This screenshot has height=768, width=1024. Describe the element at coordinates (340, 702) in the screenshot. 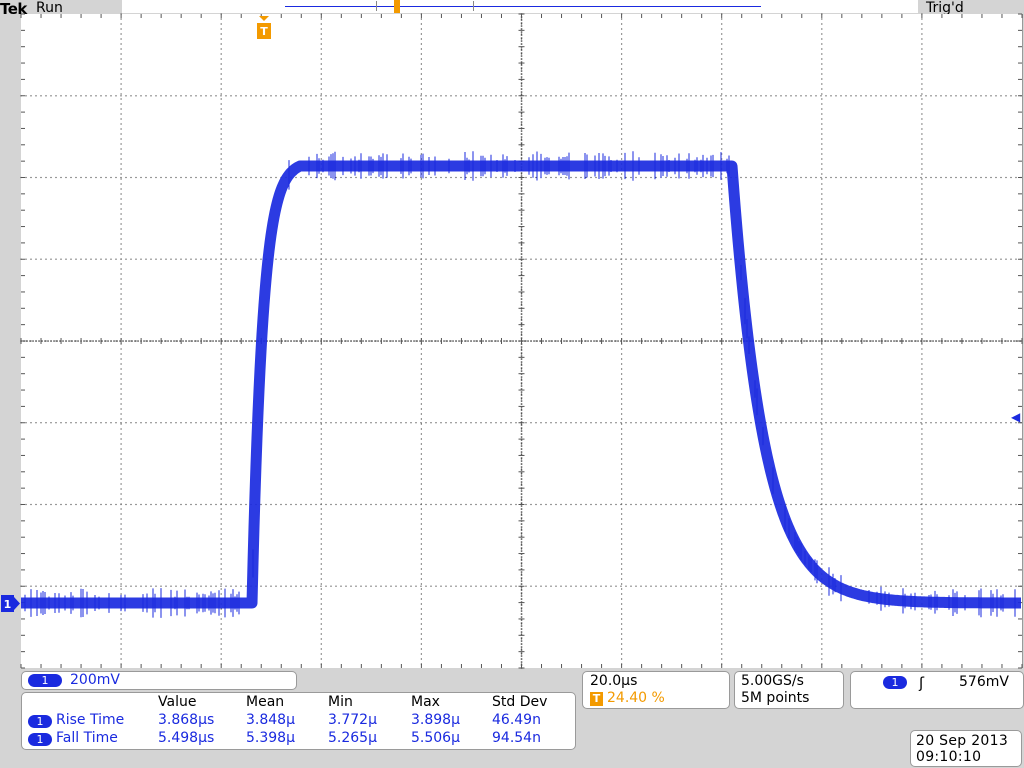

I see `col-header-min: Min` at that location.